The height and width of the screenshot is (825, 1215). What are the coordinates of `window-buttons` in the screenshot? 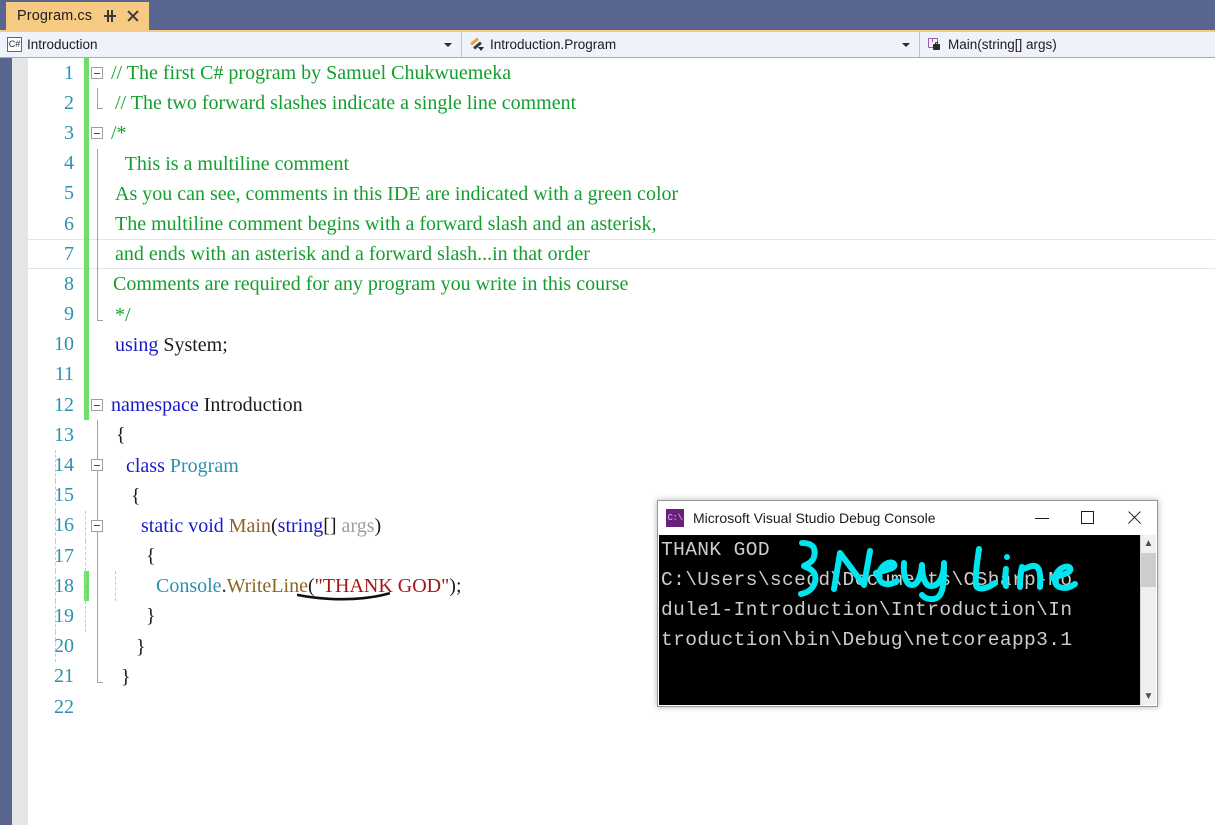 It's located at (1088, 518).